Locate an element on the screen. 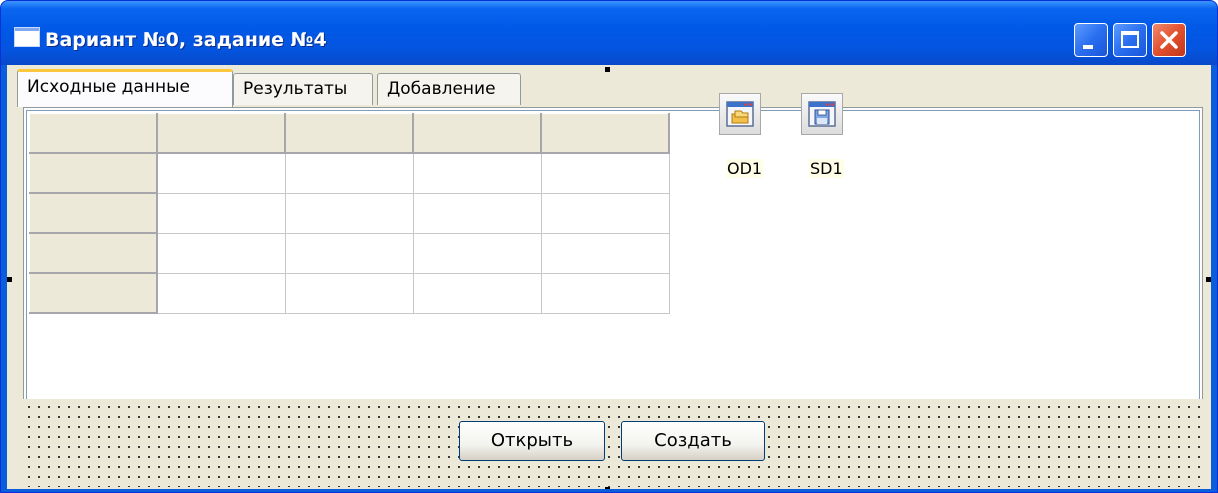 Image resolution: width=1218 pixels, height=493 pixels. save-dialog-label: SD1 is located at coordinates (826, 168).